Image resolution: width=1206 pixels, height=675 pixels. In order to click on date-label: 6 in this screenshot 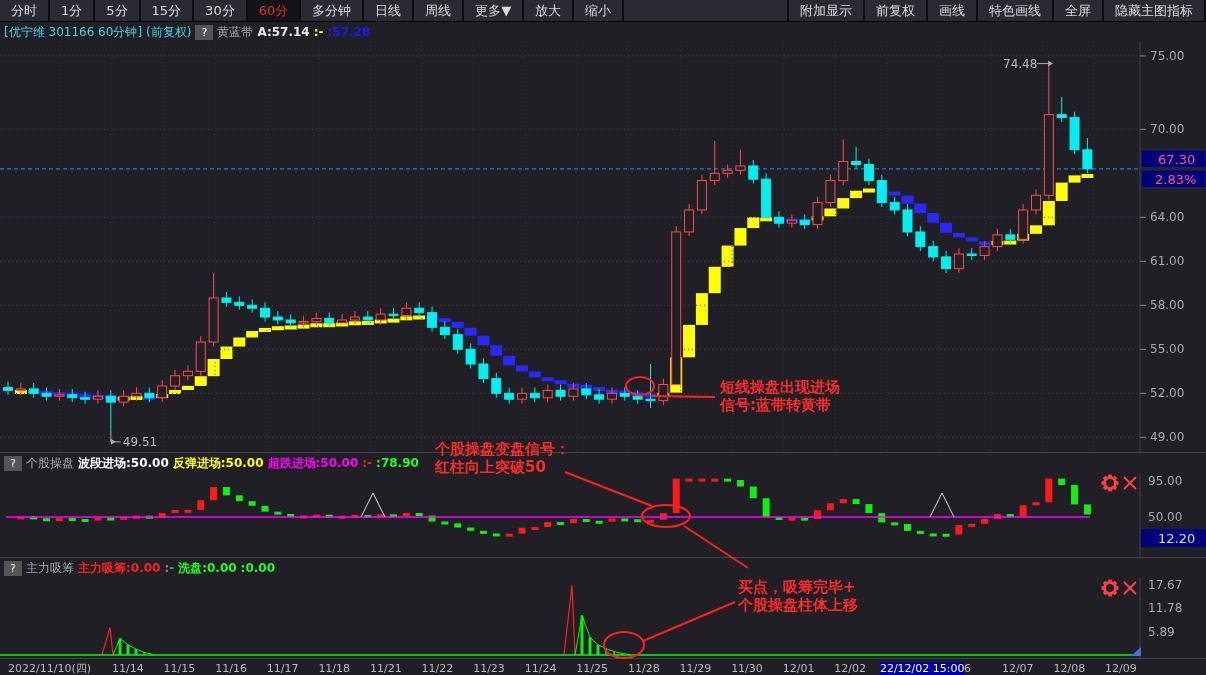, I will do `click(967, 668)`.